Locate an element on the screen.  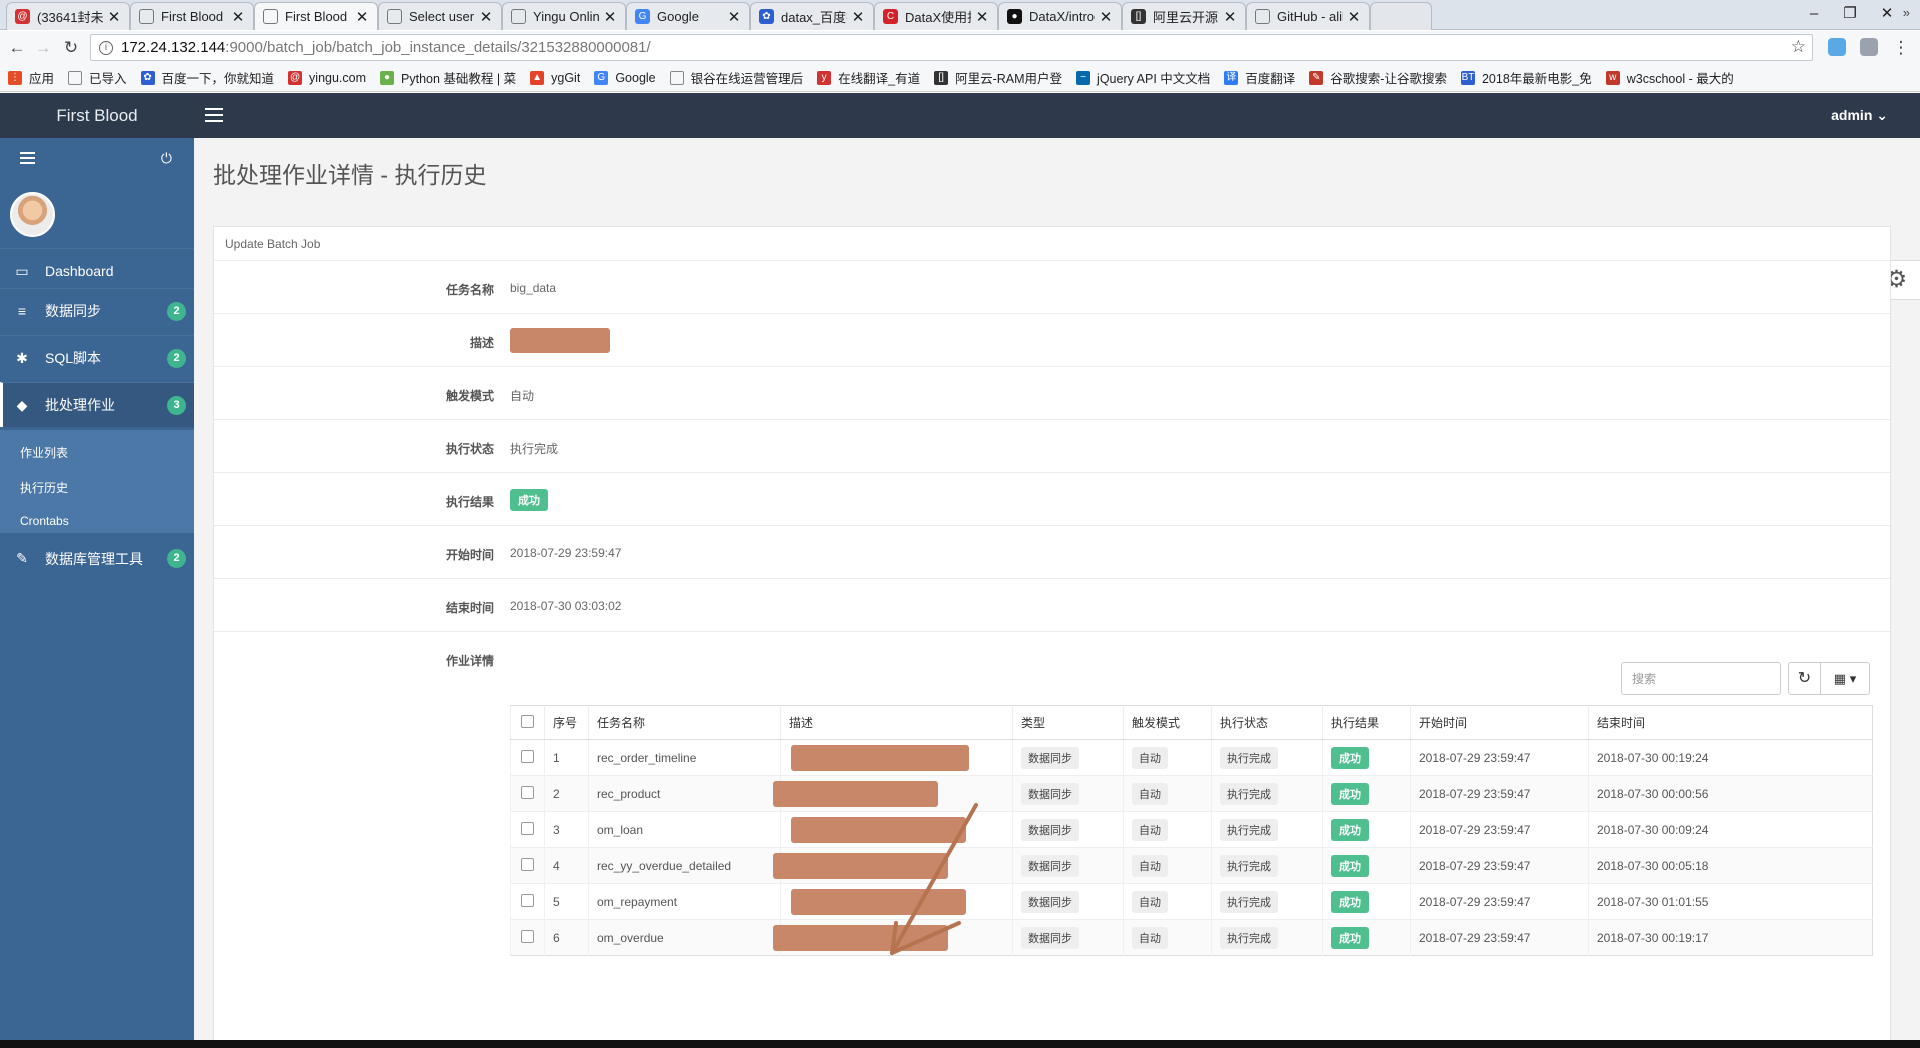
sidebar-item-sql-scripts: ✱ SQL脚本 2 is located at coordinates (97, 357).